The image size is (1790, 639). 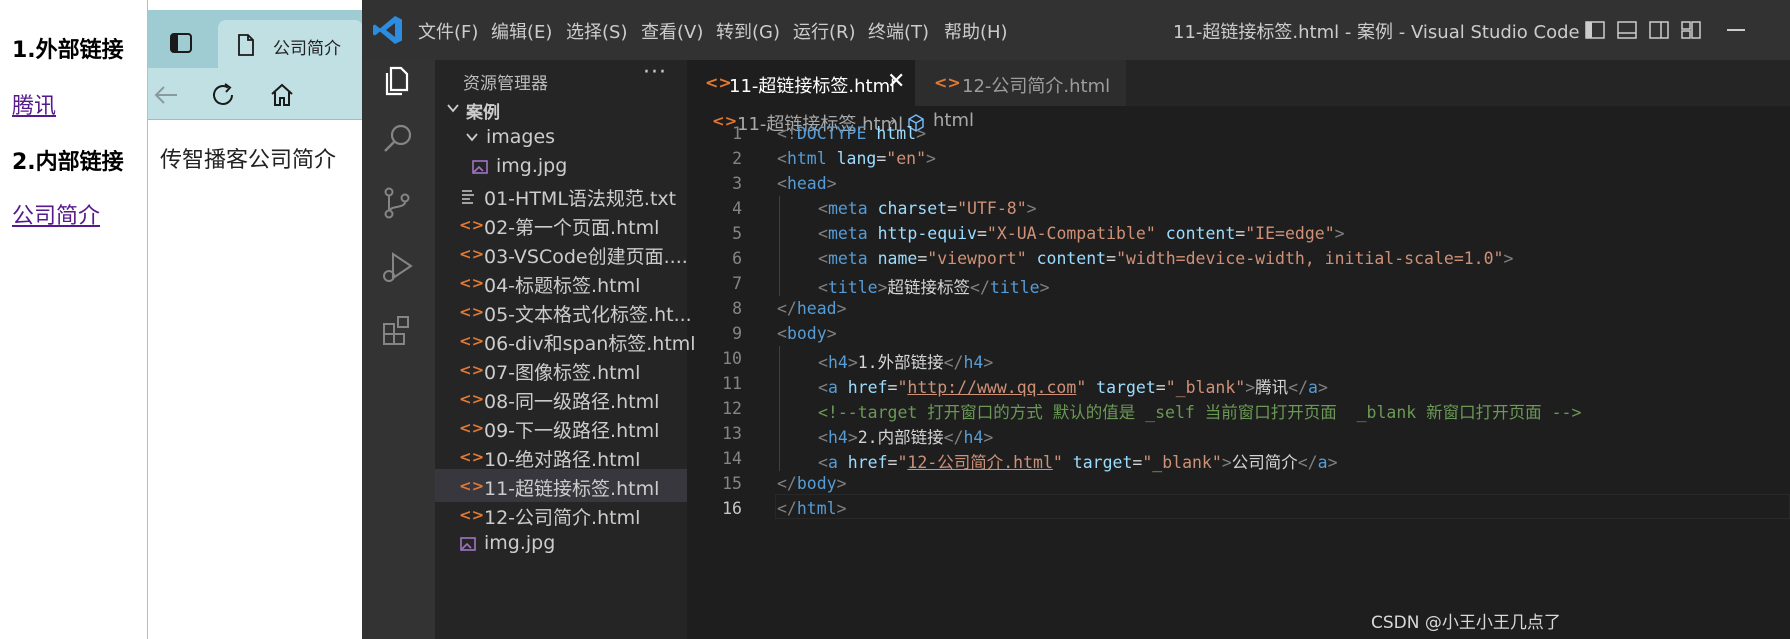 I want to click on token: title, so click(x=1014, y=287).